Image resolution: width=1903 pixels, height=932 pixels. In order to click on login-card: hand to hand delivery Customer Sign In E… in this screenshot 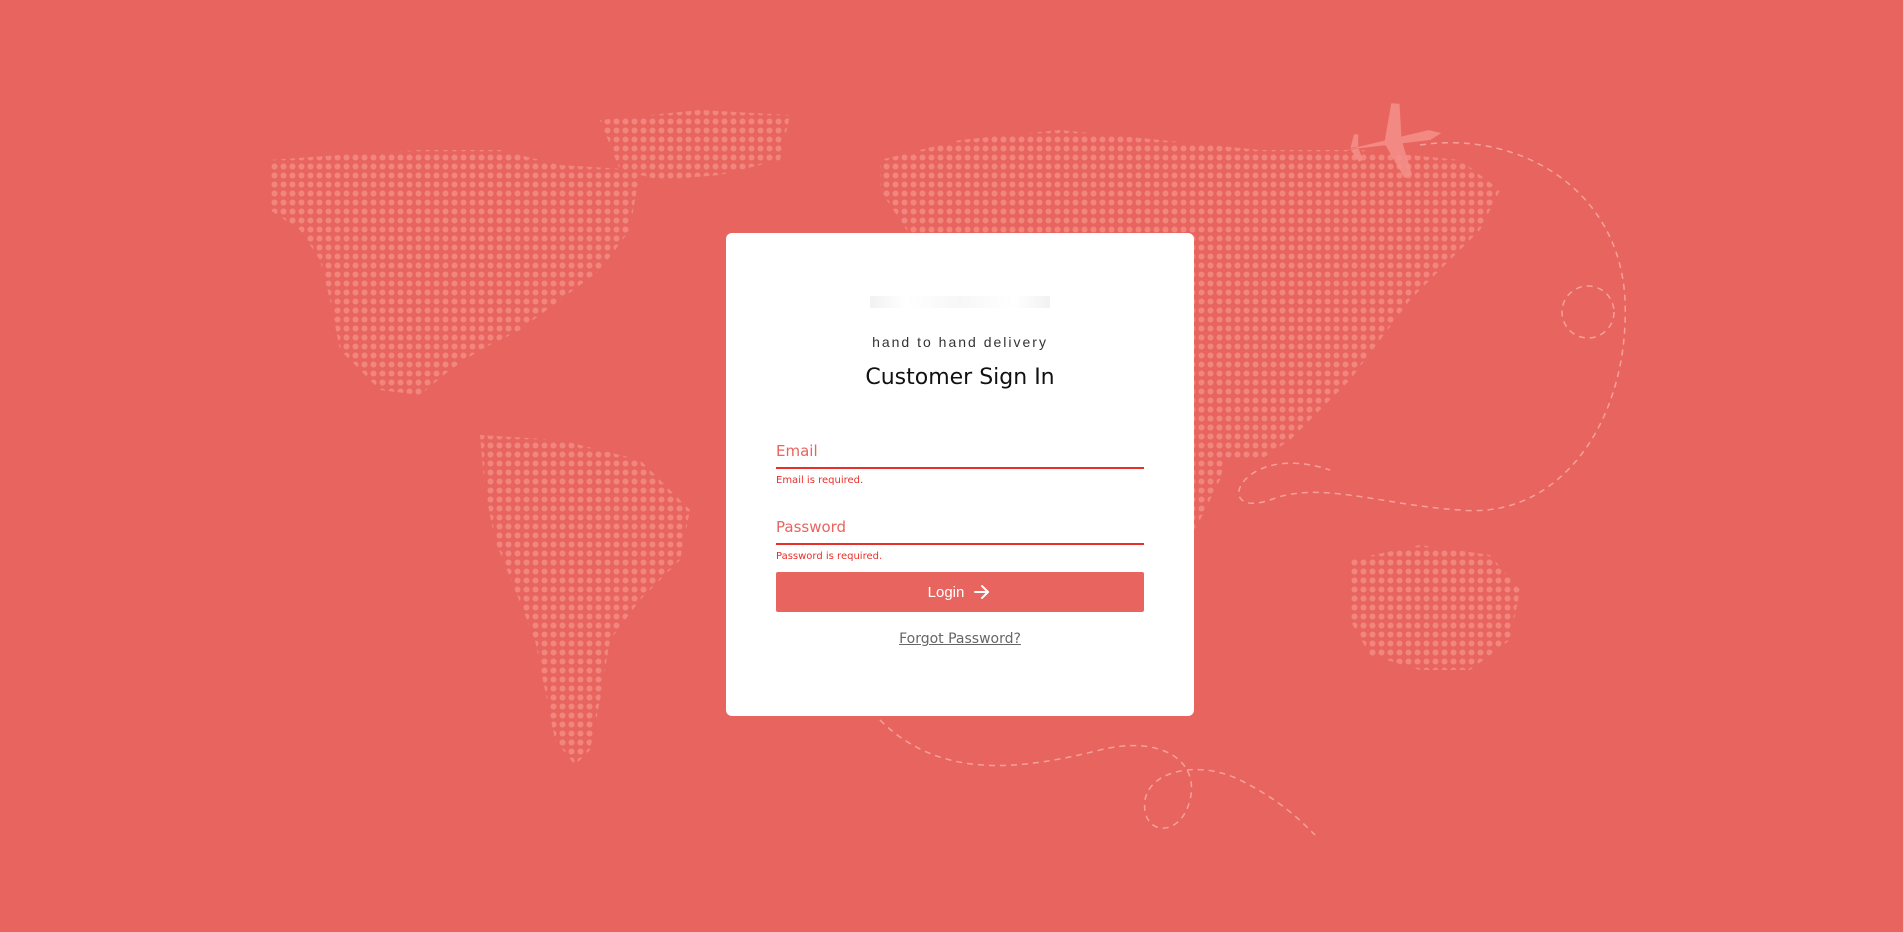, I will do `click(960, 474)`.